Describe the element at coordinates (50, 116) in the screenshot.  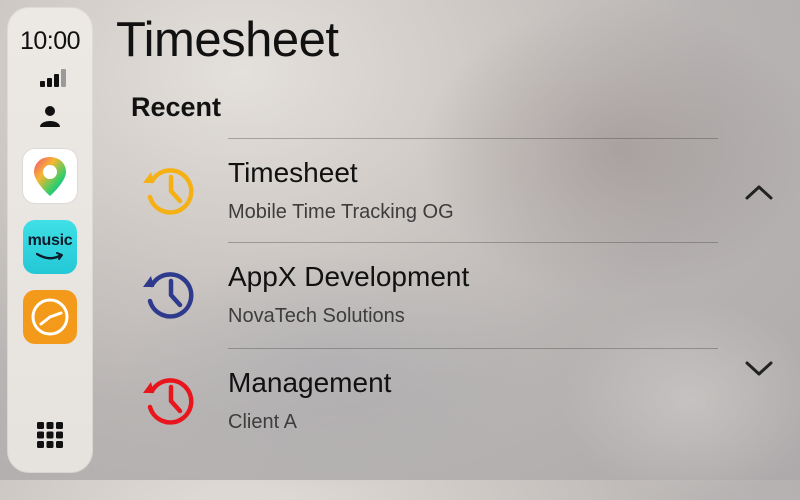
I see `person-icon` at that location.